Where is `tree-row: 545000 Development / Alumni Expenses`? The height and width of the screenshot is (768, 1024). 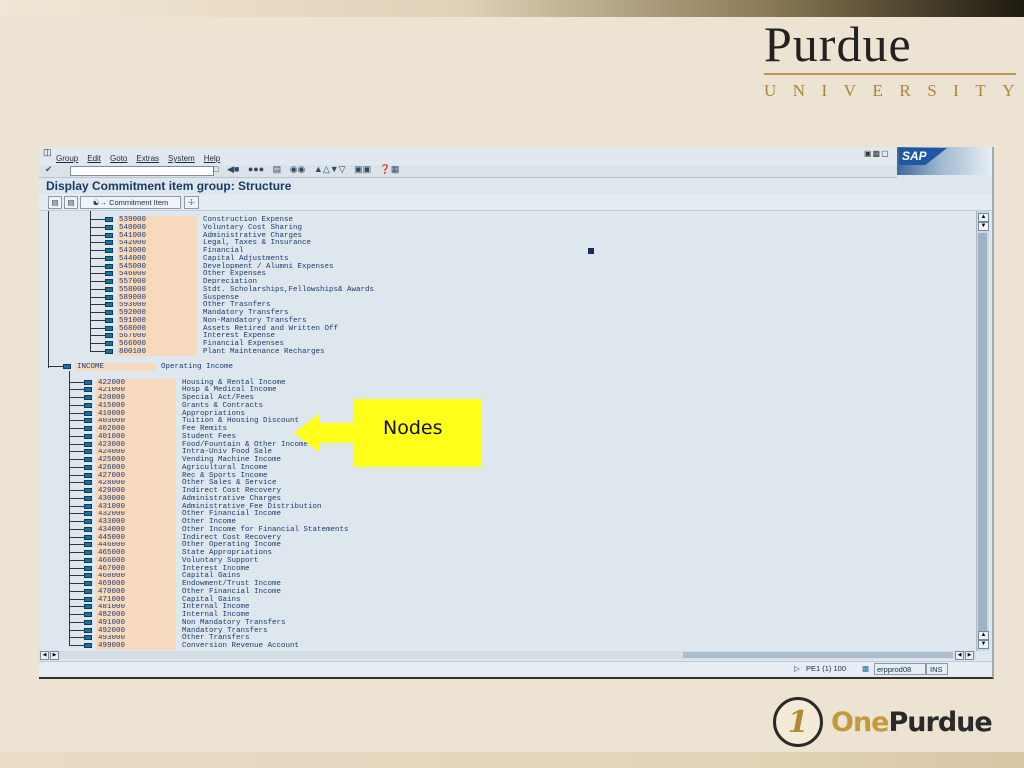
tree-row: 545000 Development / Alumni Expenses is located at coordinates (489, 266).